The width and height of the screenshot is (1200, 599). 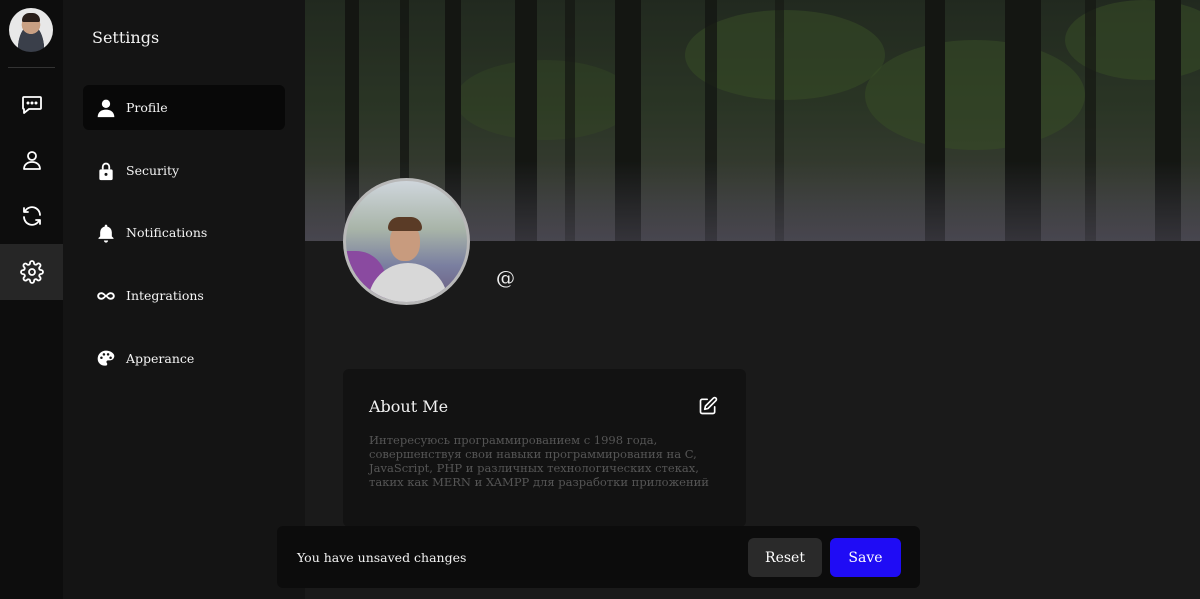 What do you see at coordinates (31, 67) in the screenshot?
I see `rail-divider` at bounding box center [31, 67].